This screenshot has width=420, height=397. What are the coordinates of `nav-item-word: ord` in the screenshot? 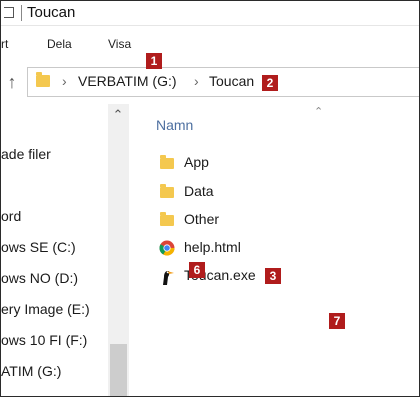 It's located at (11, 216).